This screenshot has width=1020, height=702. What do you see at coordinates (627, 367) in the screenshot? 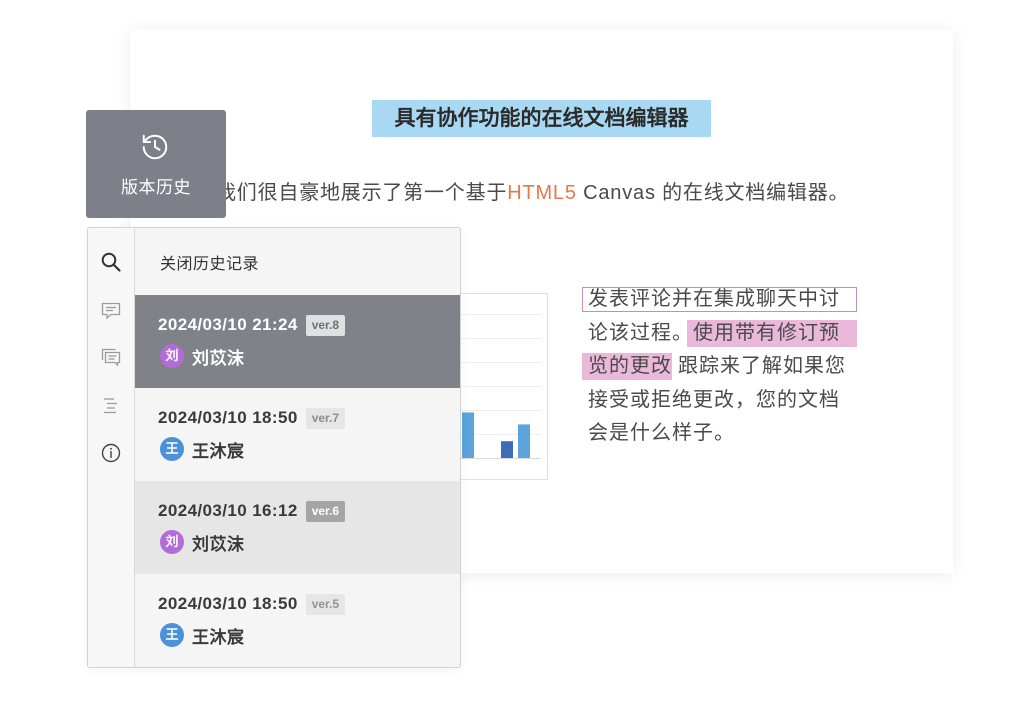
I see `tracked-change-highlight: 览的更改` at bounding box center [627, 367].